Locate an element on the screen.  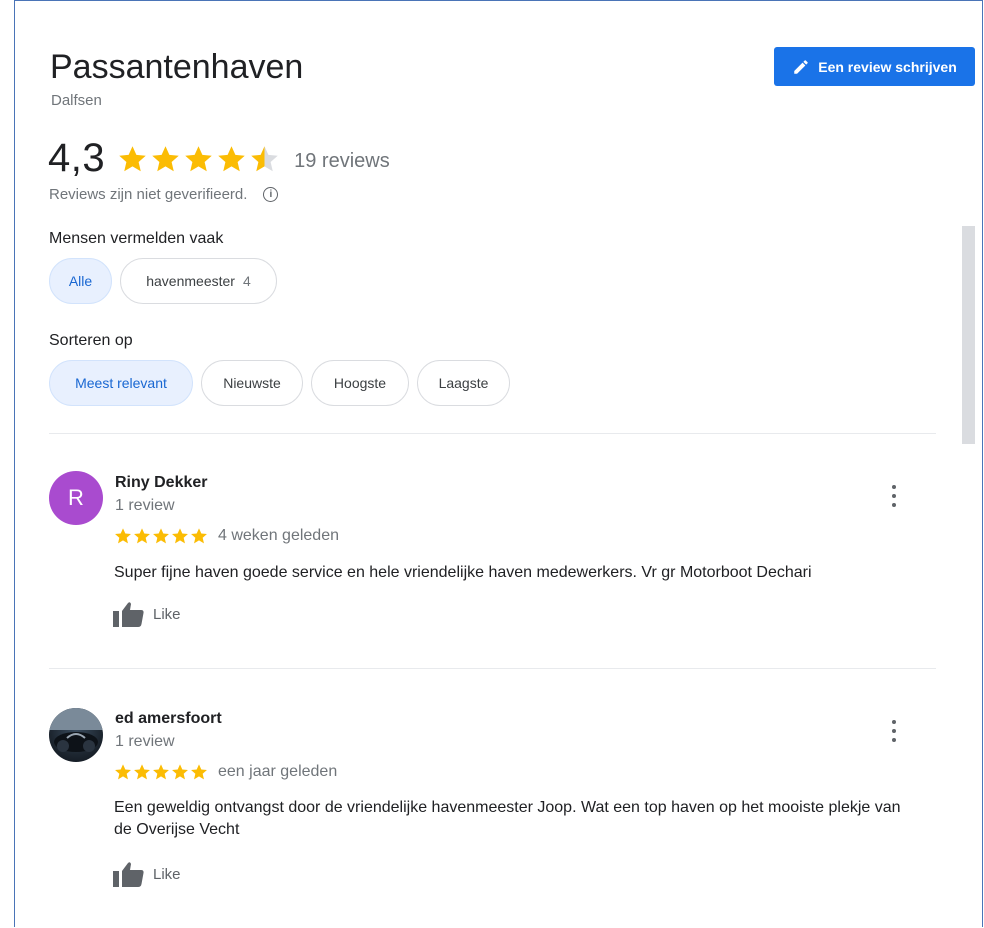
chip-label: Nieuwste is located at coordinates (252, 383).